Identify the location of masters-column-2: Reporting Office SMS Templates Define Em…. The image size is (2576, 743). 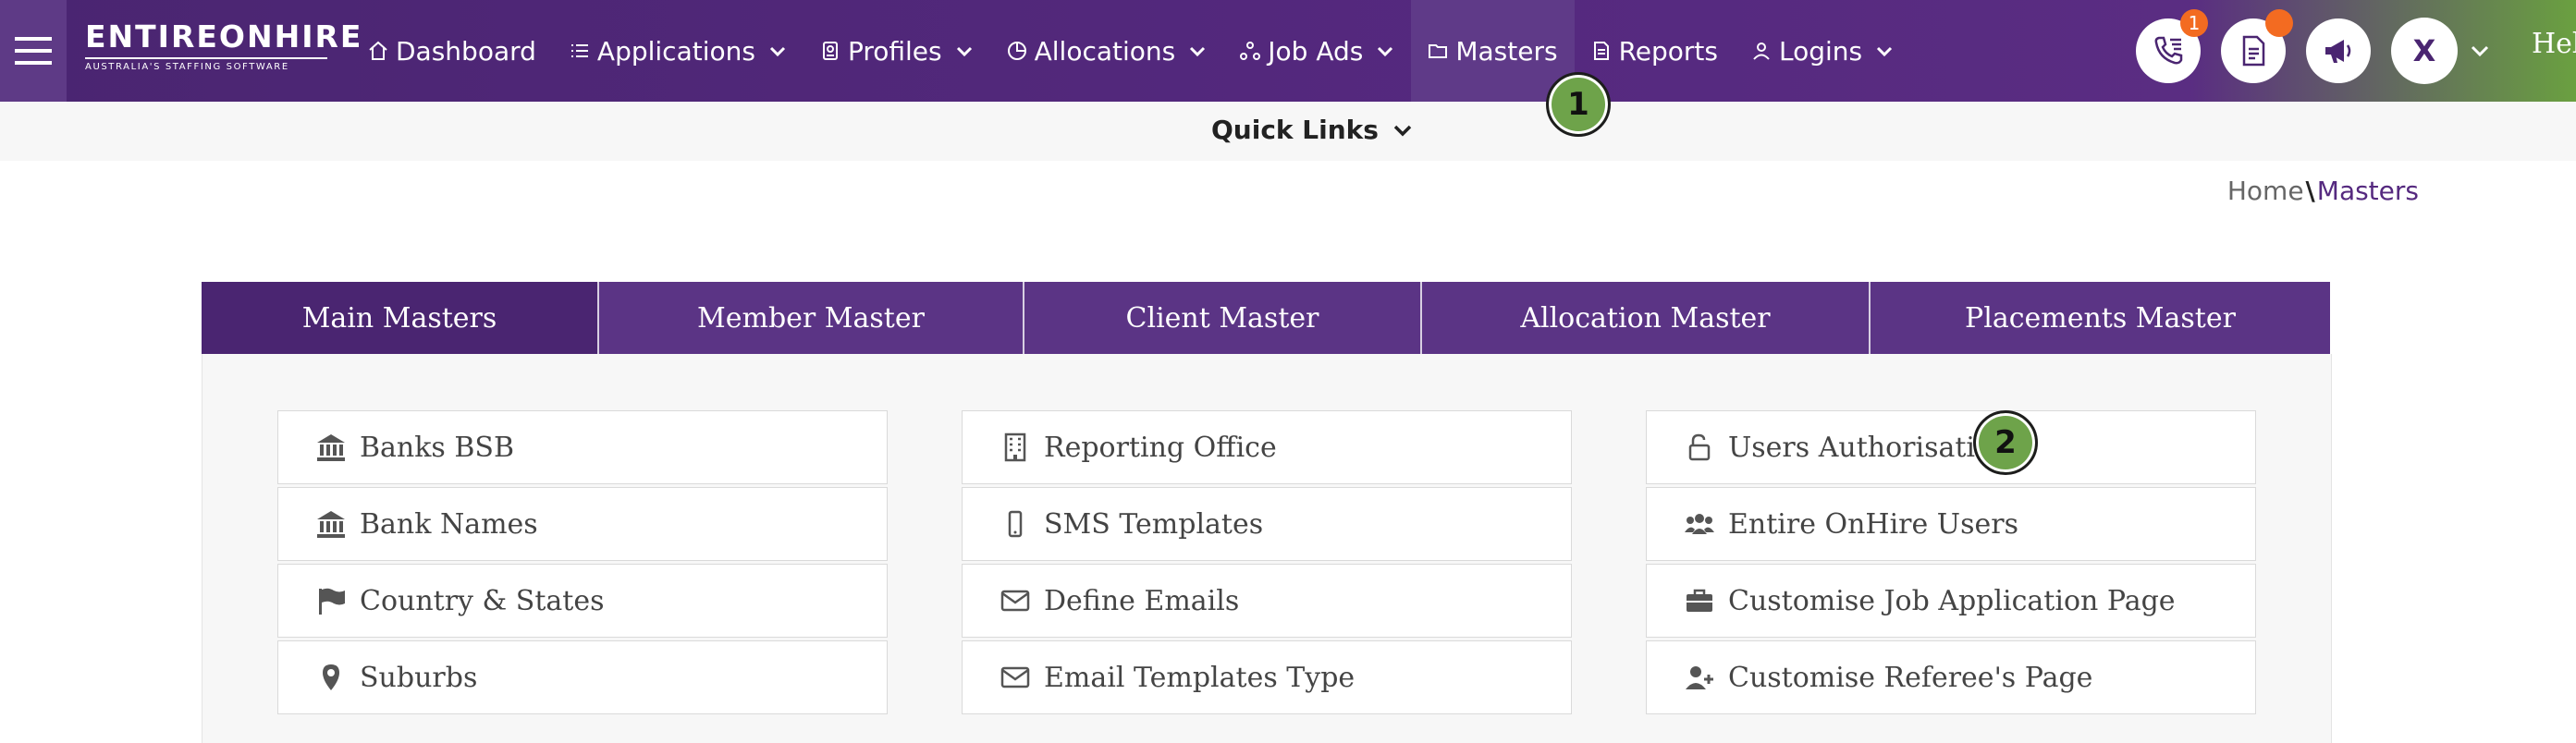
(1267, 563).